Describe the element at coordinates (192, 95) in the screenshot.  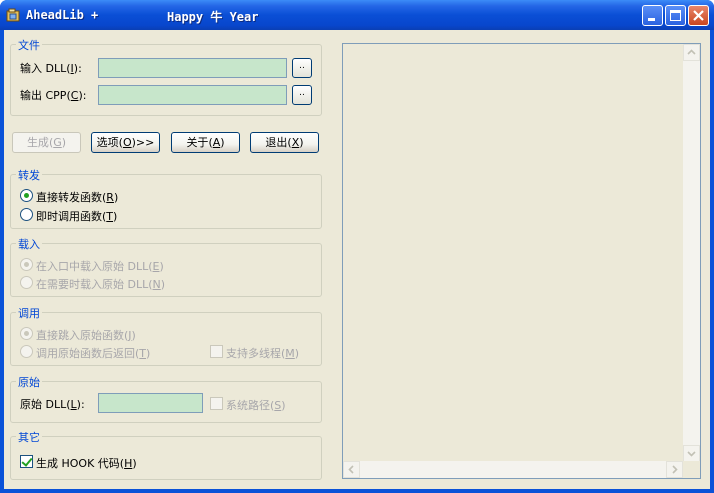
I see `output-cpp-field` at that location.